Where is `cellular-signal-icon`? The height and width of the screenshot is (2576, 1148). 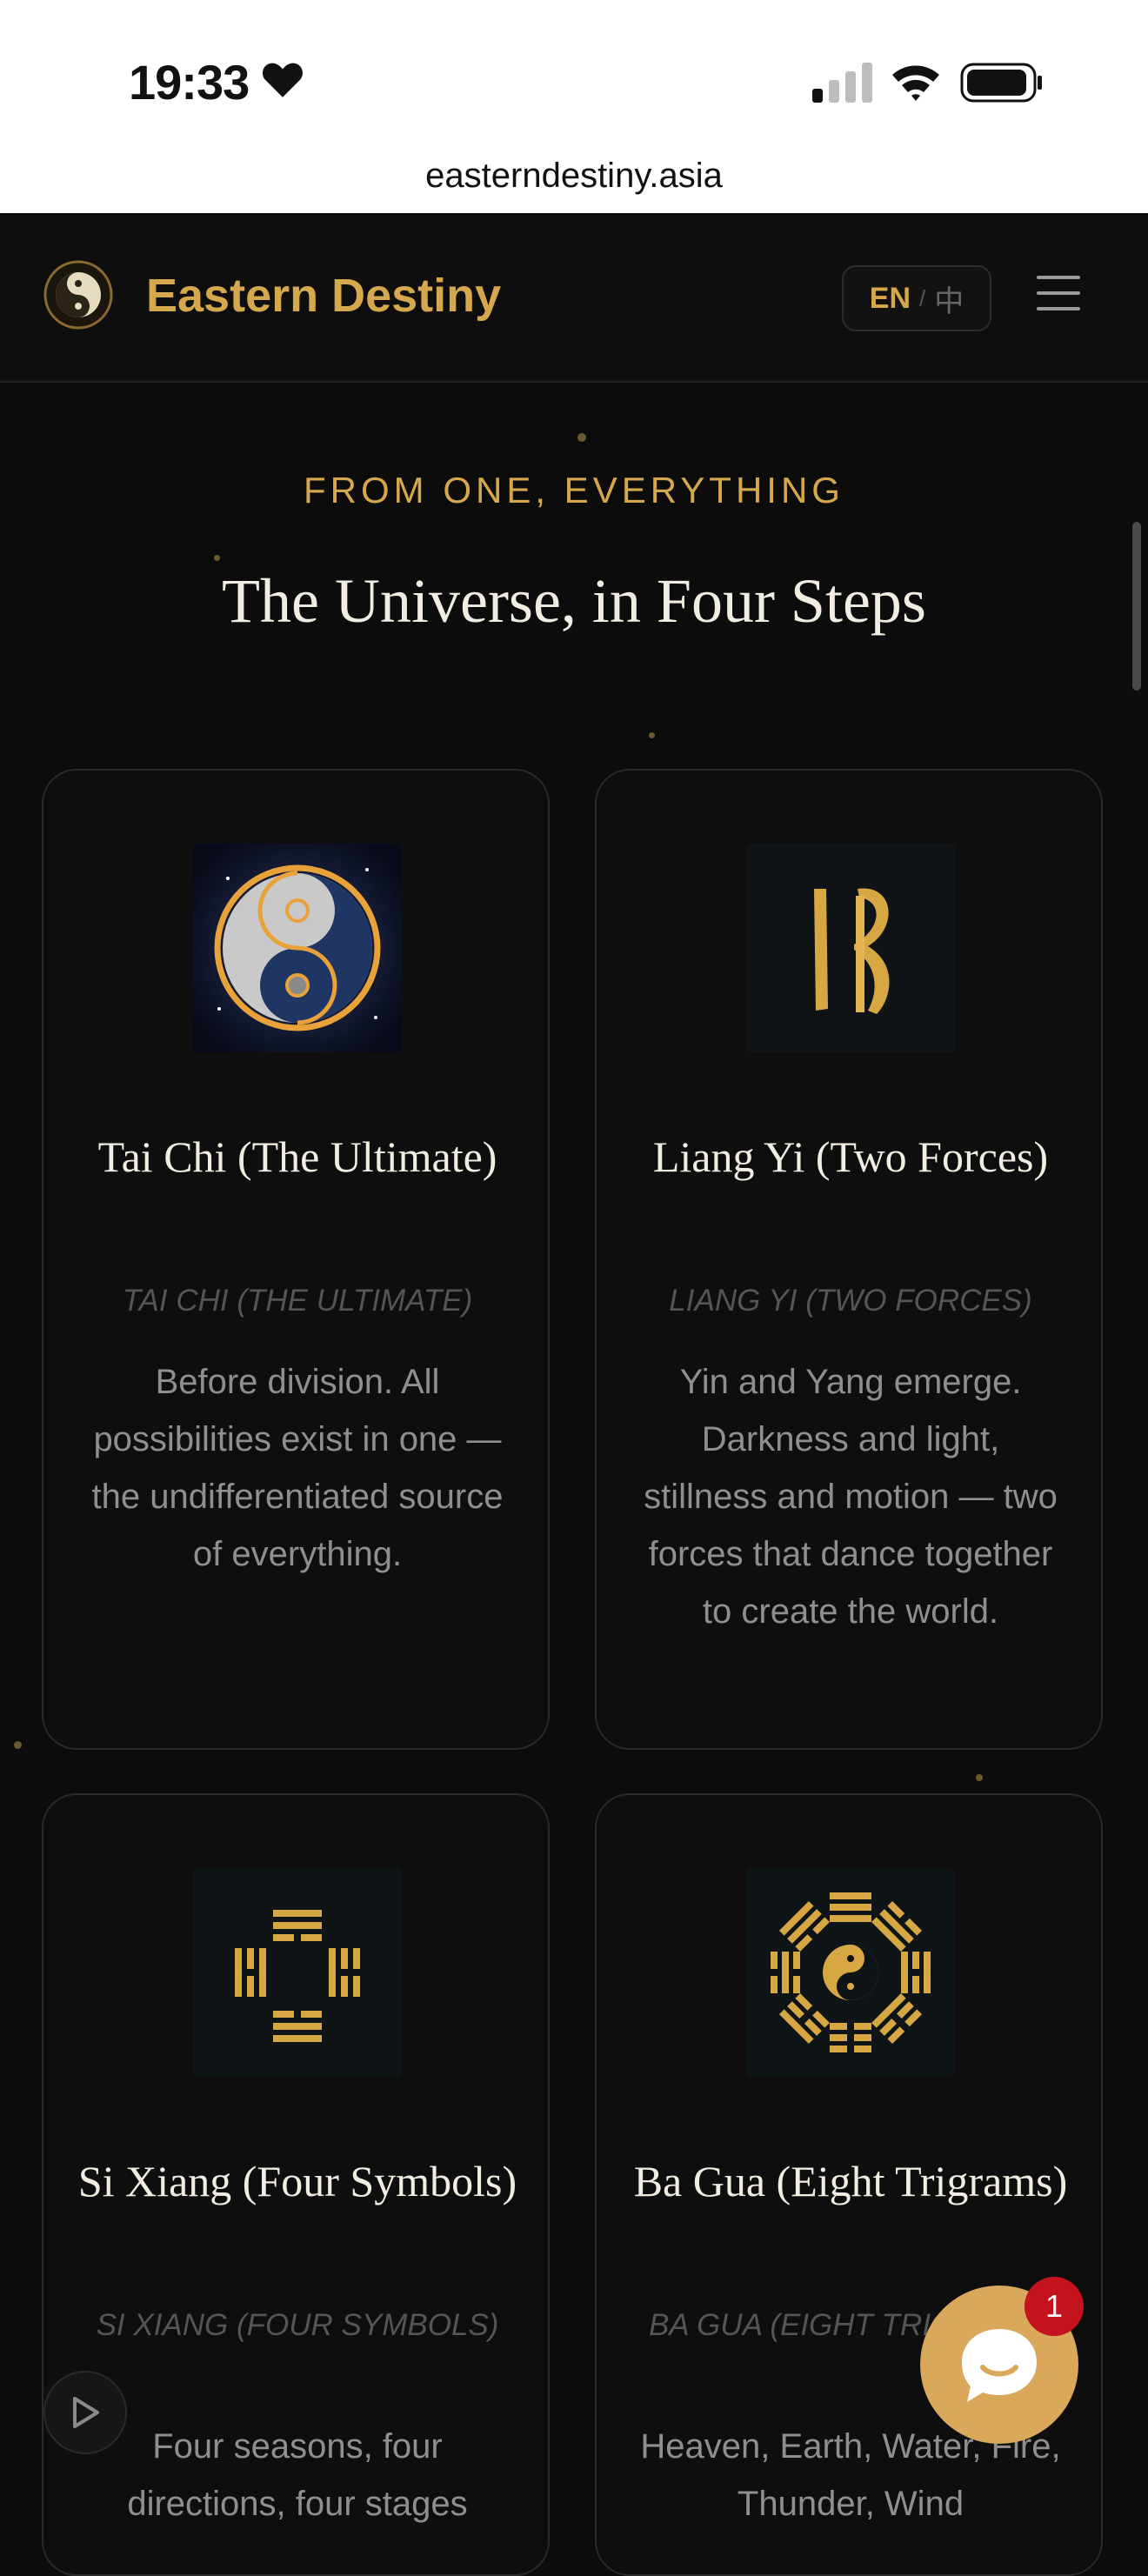 cellular-signal-icon is located at coordinates (842, 83).